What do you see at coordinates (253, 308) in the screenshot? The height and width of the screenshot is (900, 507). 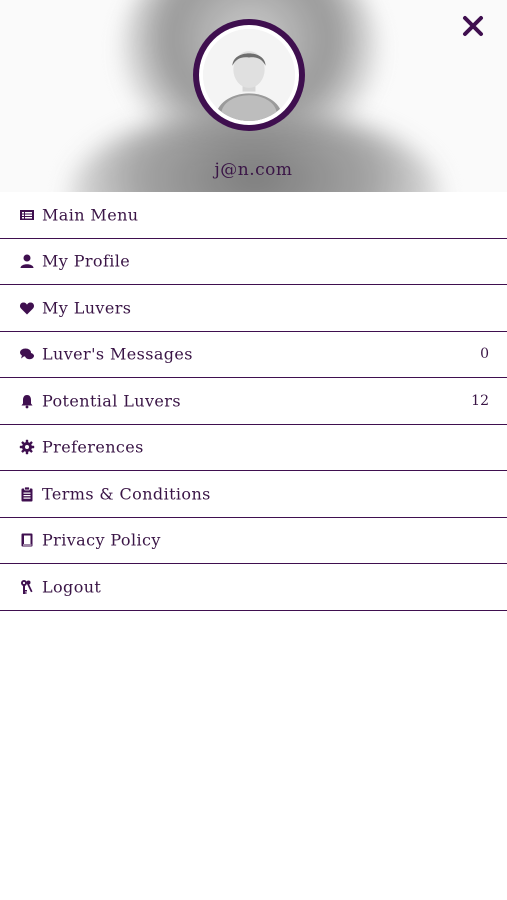 I see `menu-item-my-luvers: My Luvers` at bounding box center [253, 308].